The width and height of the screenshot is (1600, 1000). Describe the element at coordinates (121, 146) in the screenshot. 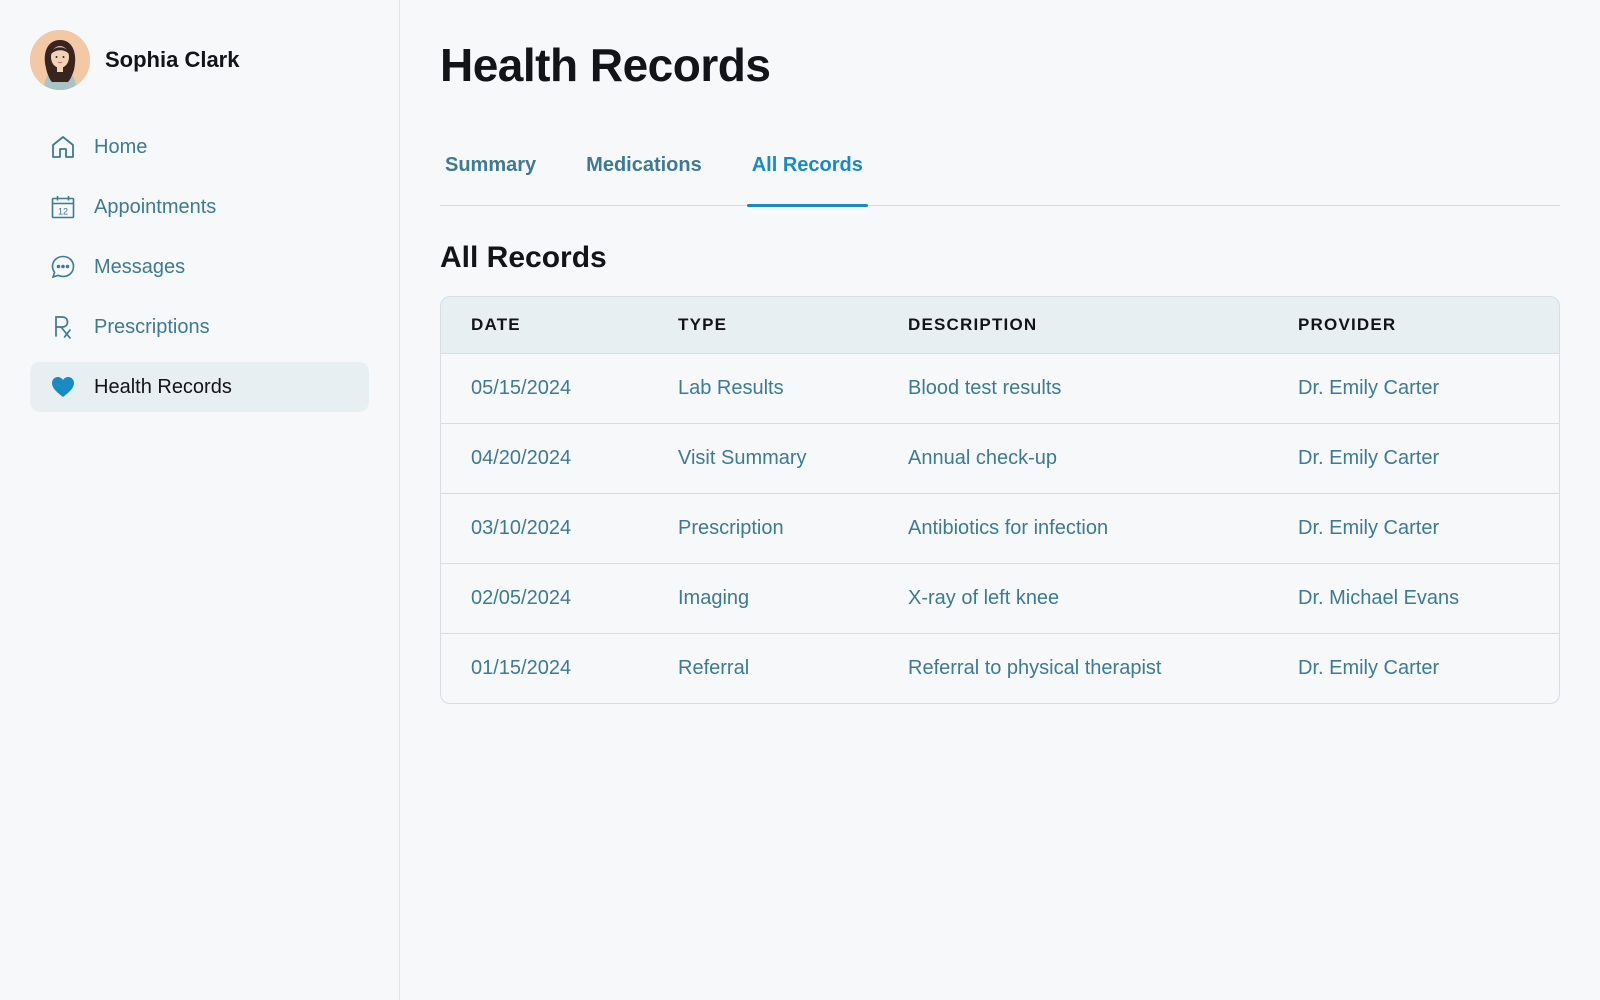

I see `sidebar-item-label: Home` at that location.